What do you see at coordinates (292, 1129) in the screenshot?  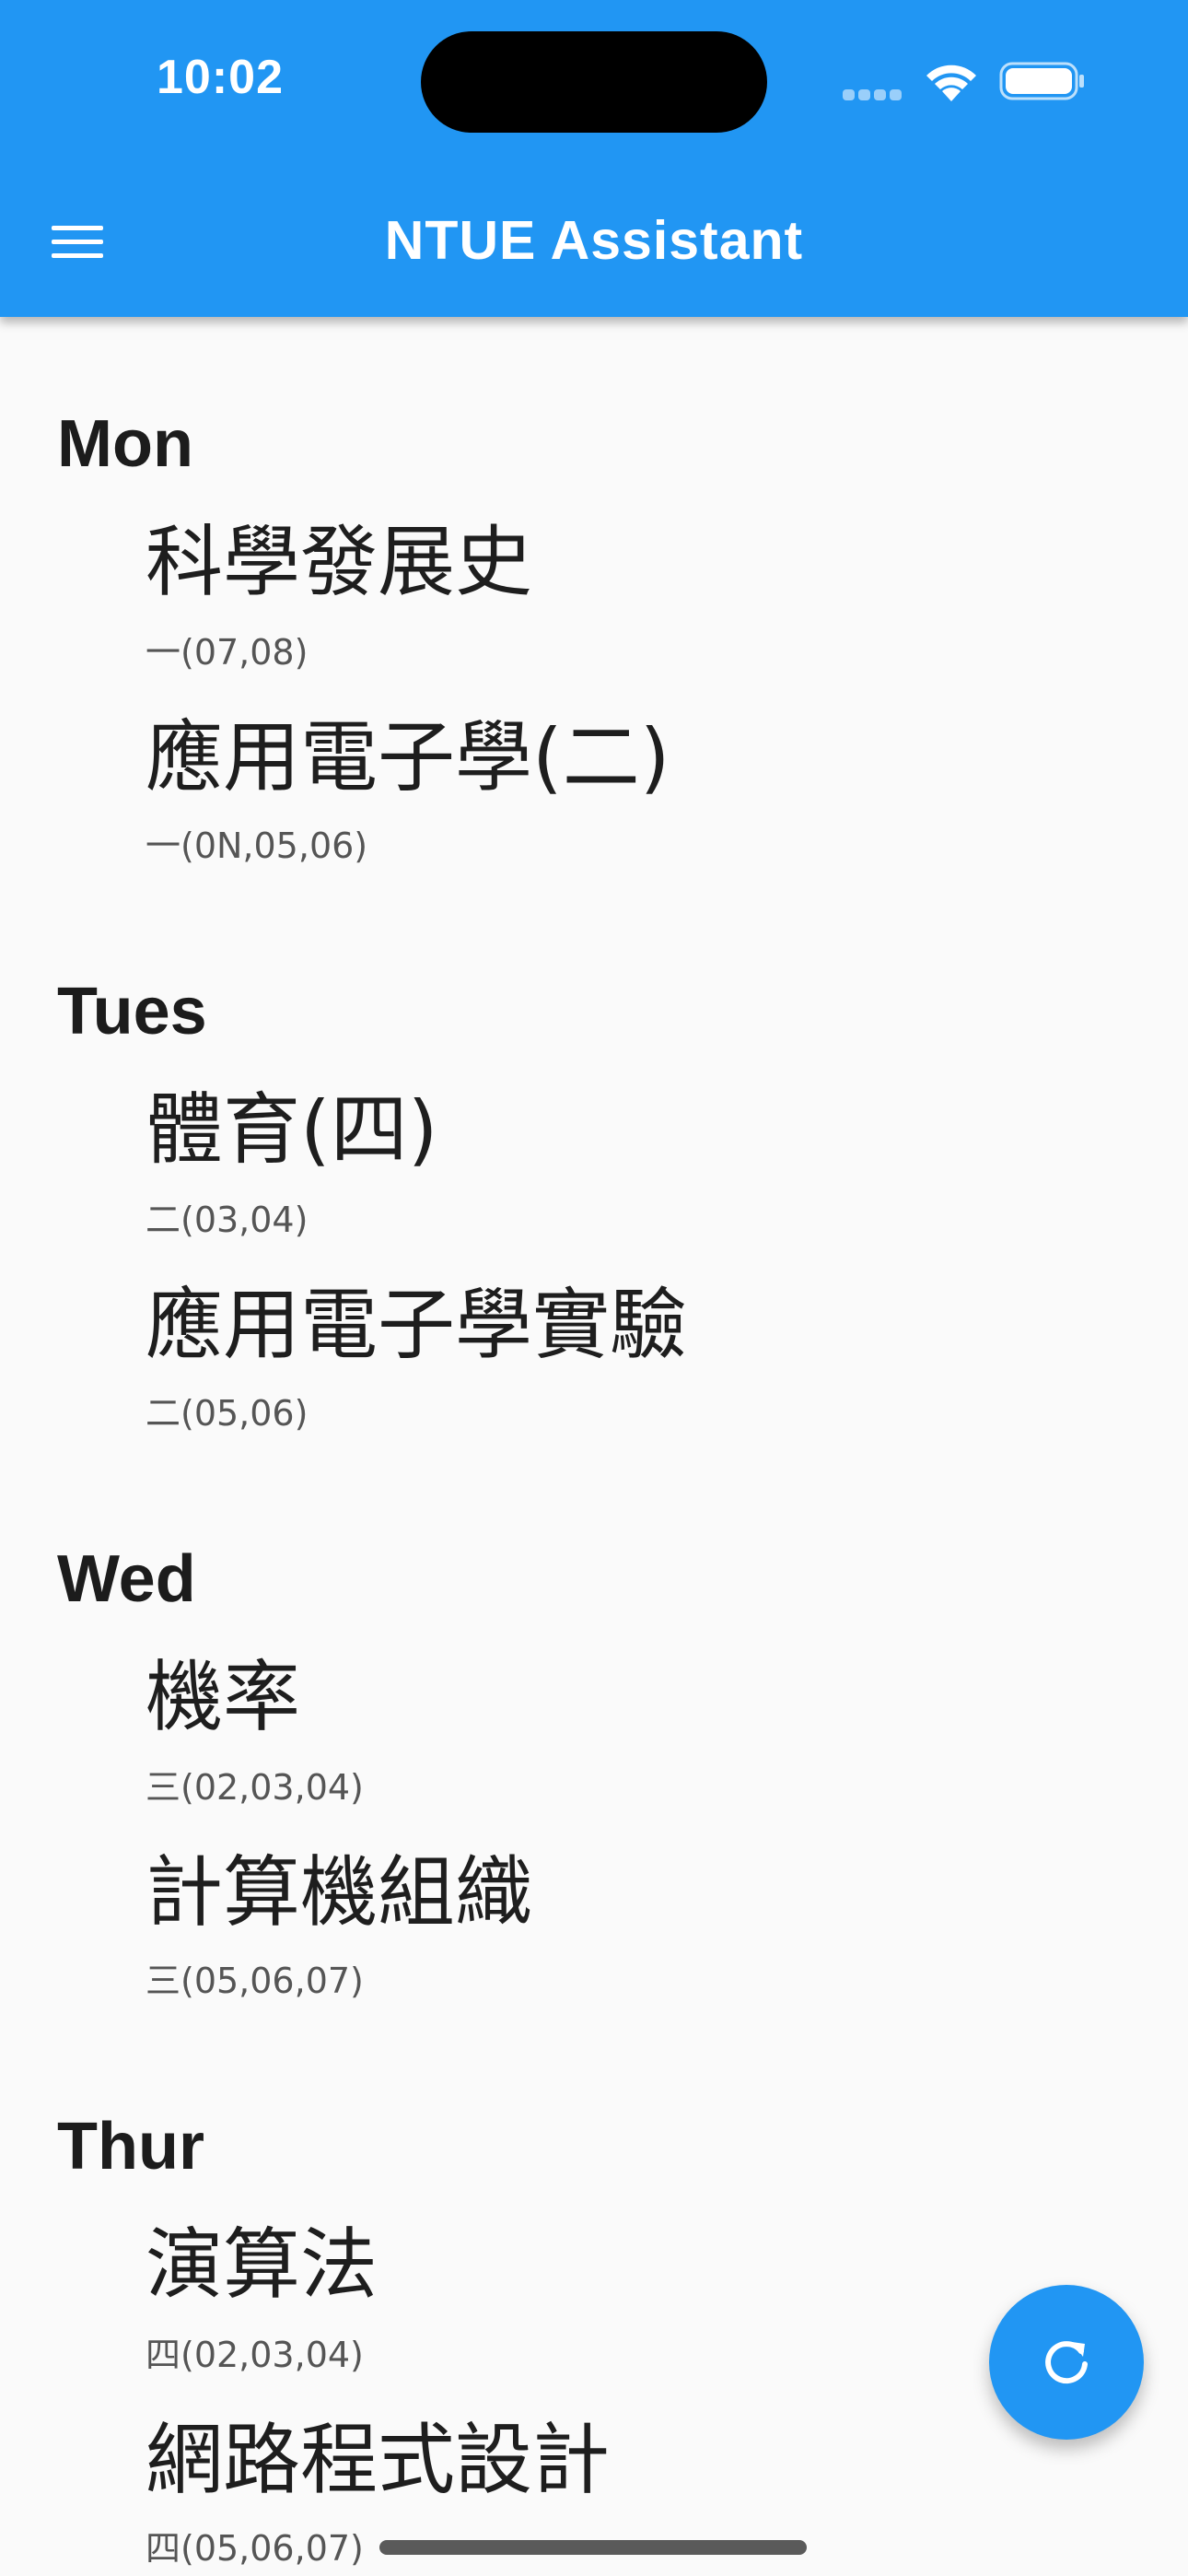 I see `course-title: 體育(四)` at bounding box center [292, 1129].